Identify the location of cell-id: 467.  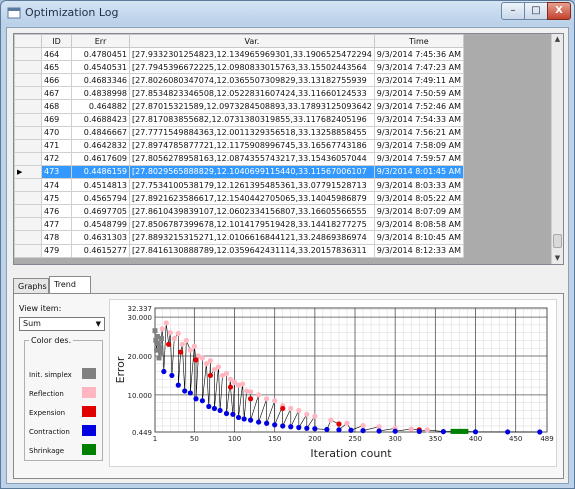
(56, 93).